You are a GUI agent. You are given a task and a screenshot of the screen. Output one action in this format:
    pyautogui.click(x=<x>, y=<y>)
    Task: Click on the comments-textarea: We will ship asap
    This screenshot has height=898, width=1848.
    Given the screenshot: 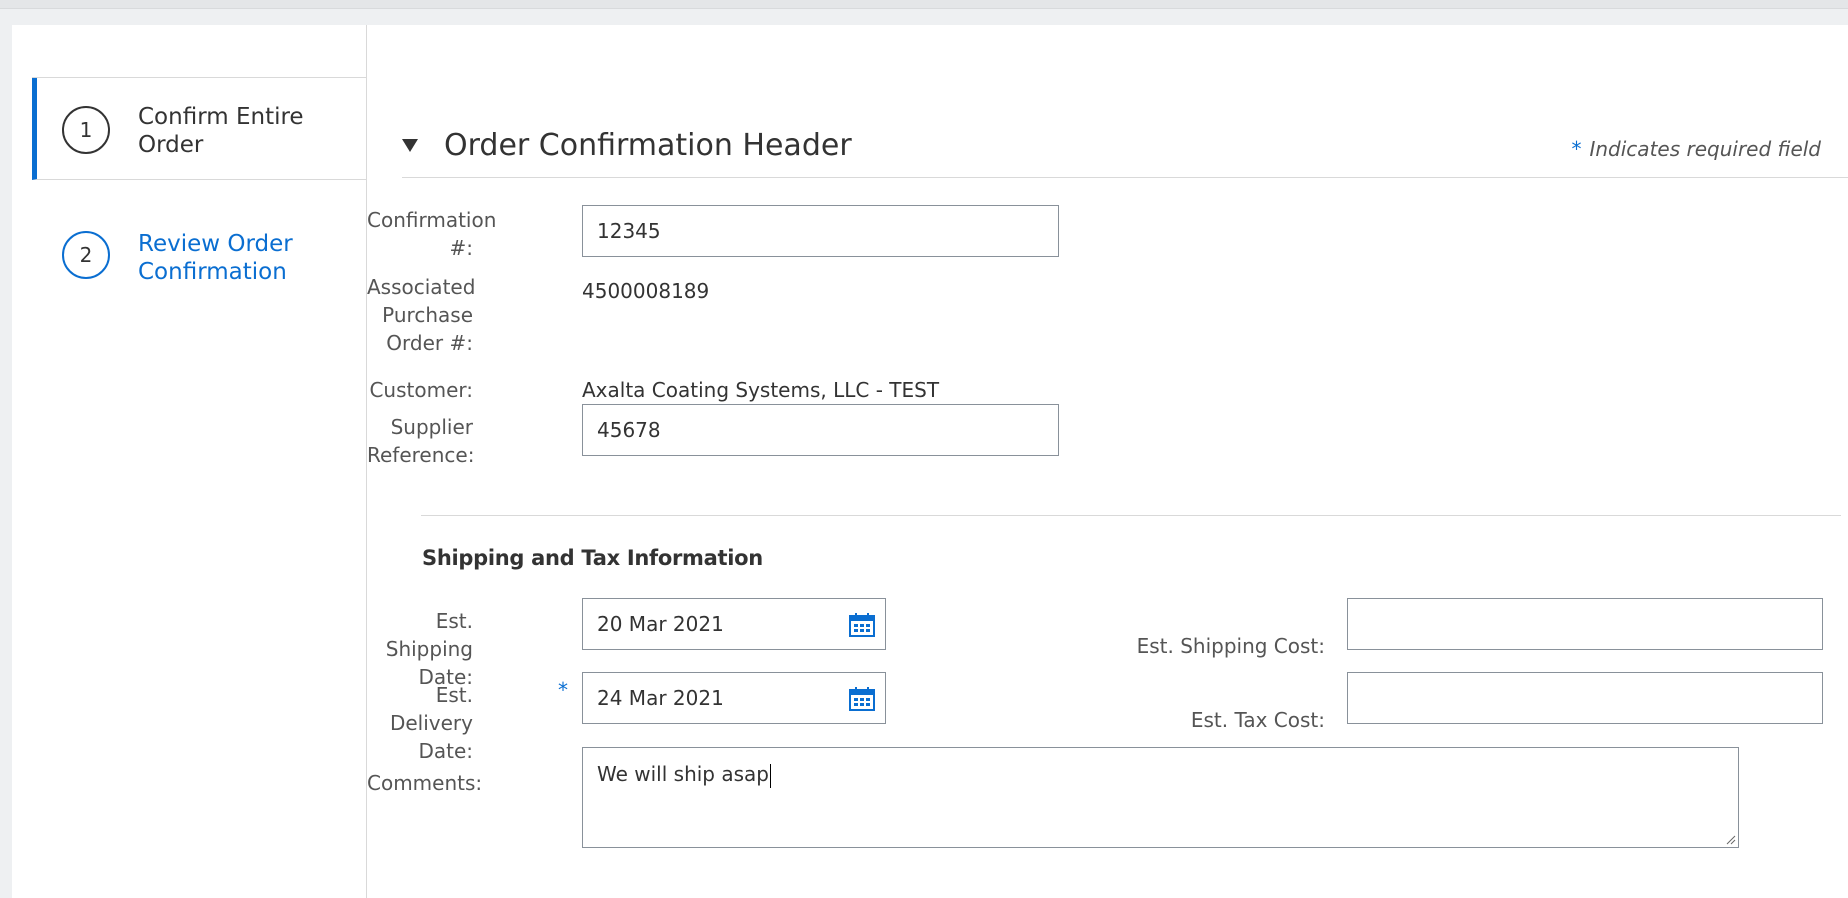 What is the action you would take?
    pyautogui.click(x=1160, y=797)
    